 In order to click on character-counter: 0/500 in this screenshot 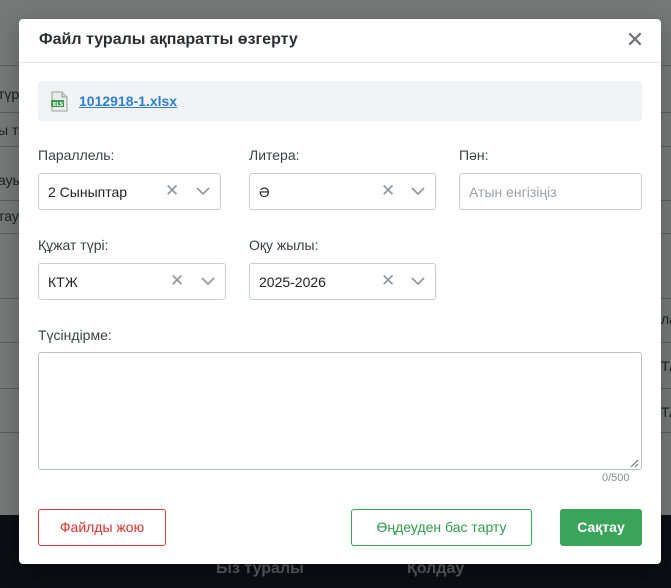, I will do `click(616, 478)`.